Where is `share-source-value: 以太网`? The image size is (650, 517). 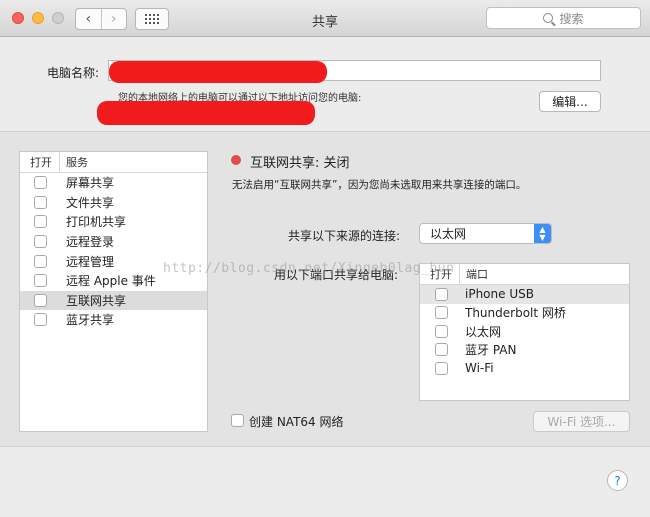
share-source-value: 以太网 is located at coordinates (448, 234).